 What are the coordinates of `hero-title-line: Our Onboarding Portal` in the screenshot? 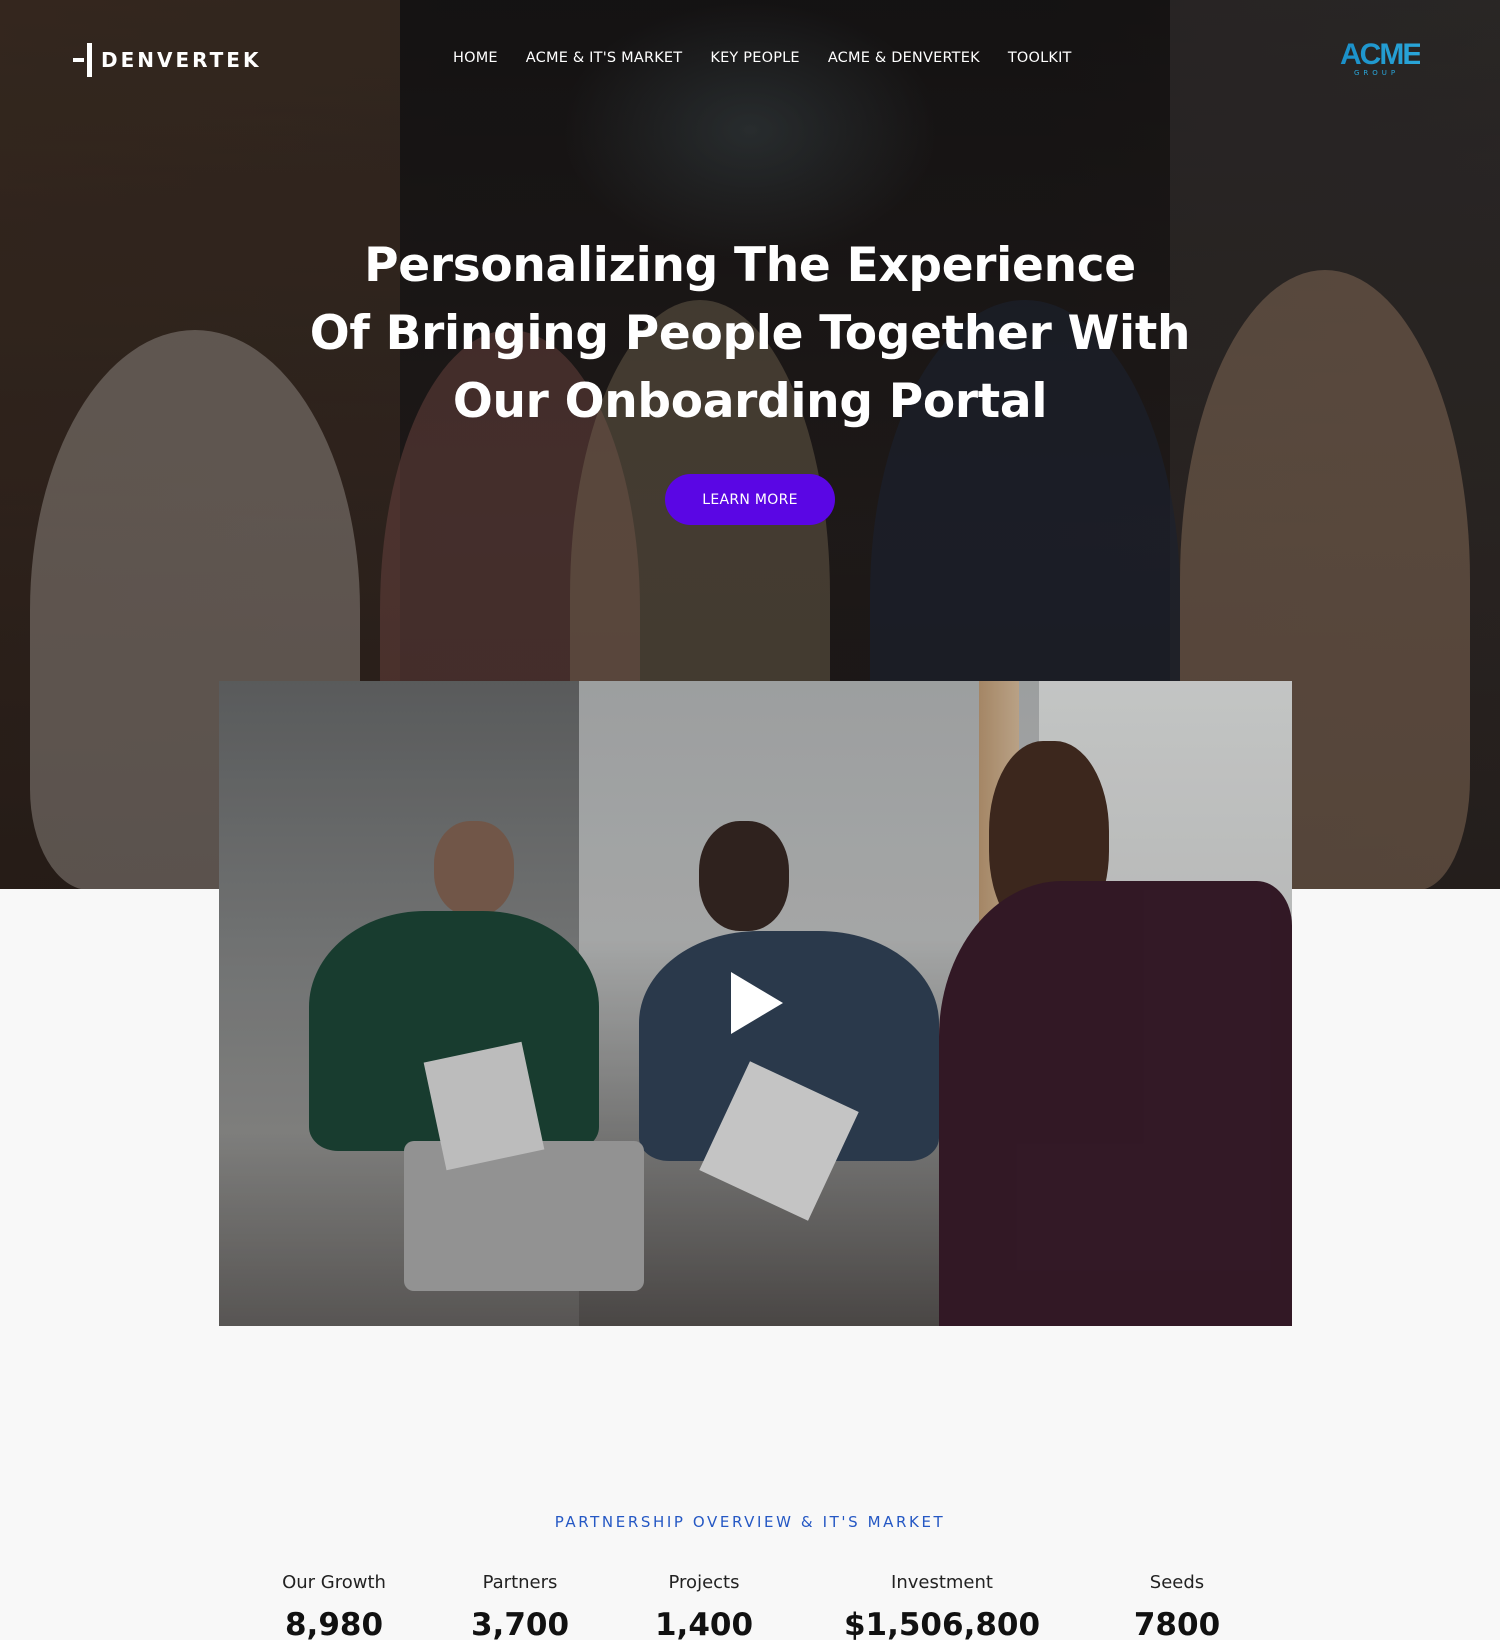 It's located at (750, 401).